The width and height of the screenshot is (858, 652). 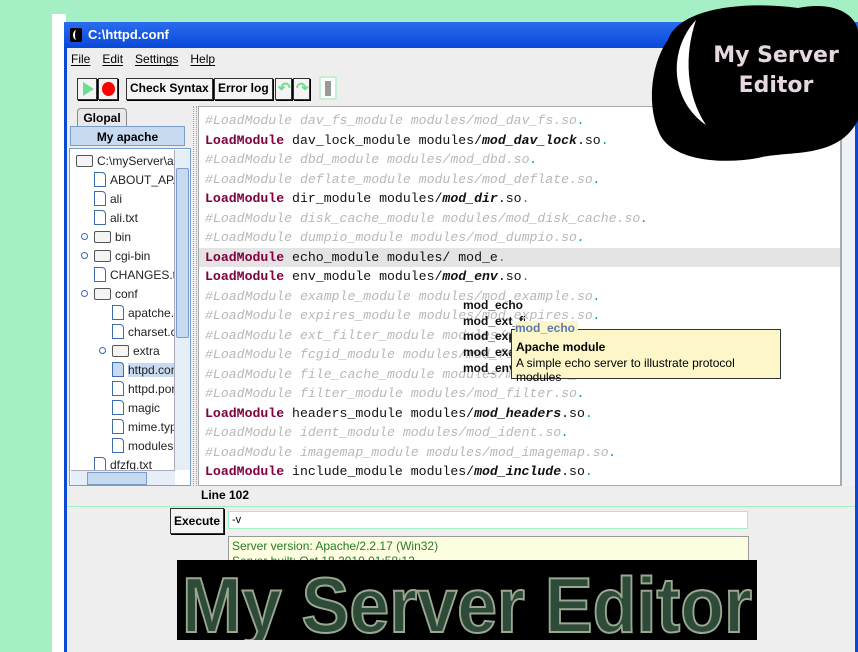 I want to click on code-mod: mod_env, so click(x=470, y=276).